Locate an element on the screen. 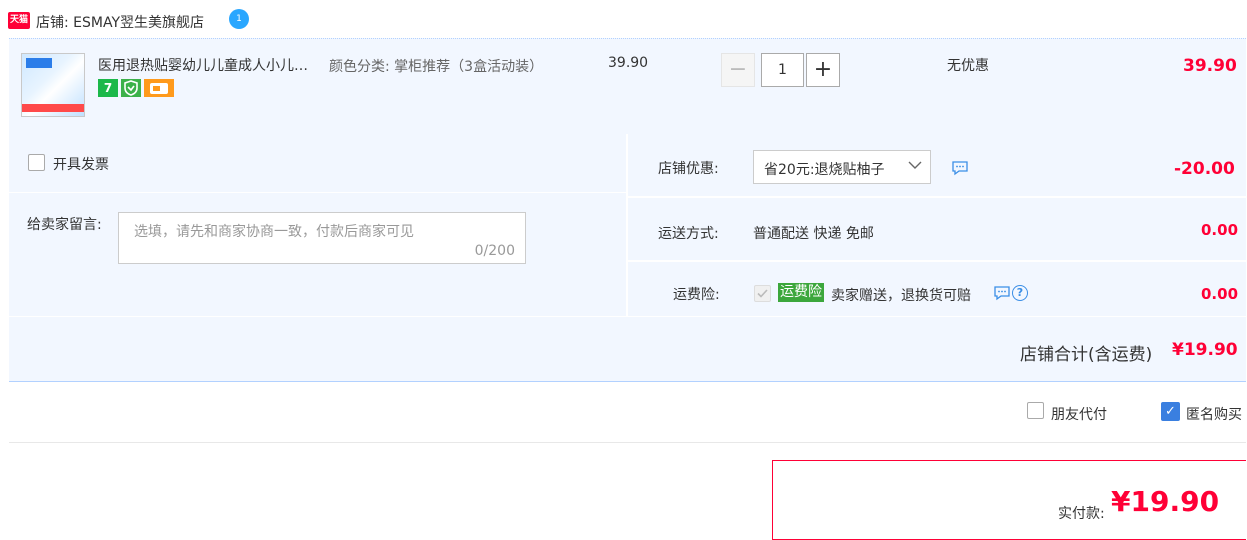 This screenshot has height=540, width=1247. thumbnail-tag is located at coordinates (39, 63).